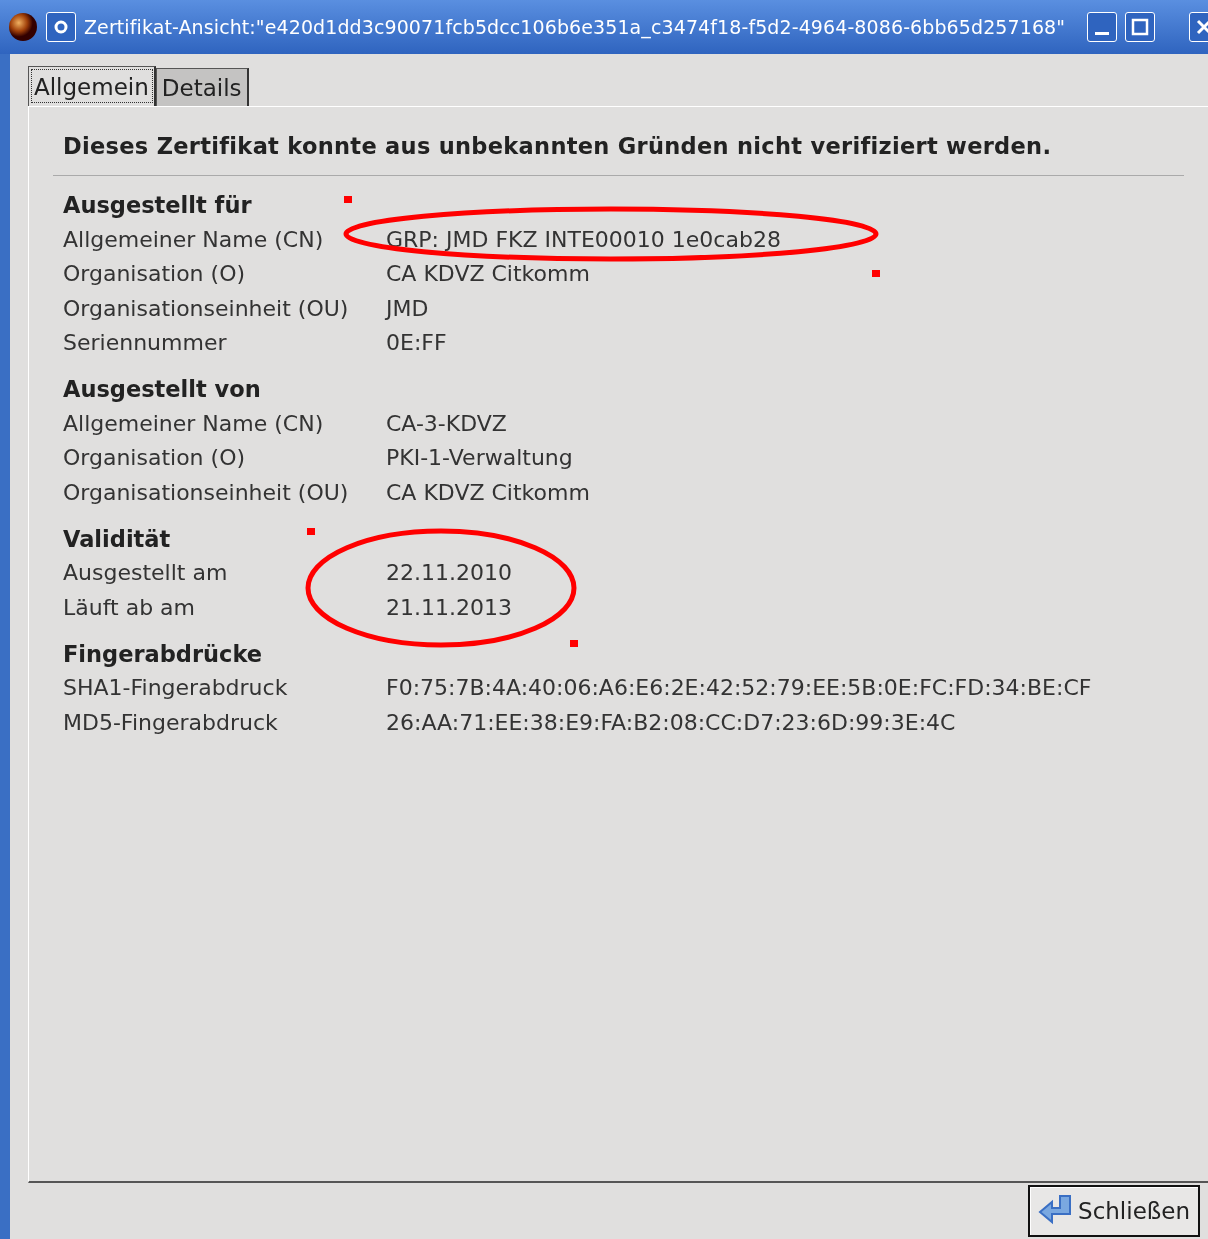 This screenshot has height=1239, width=1208. What do you see at coordinates (446, 423) in the screenshot?
I see `field-value: CA-3-KDVZ` at bounding box center [446, 423].